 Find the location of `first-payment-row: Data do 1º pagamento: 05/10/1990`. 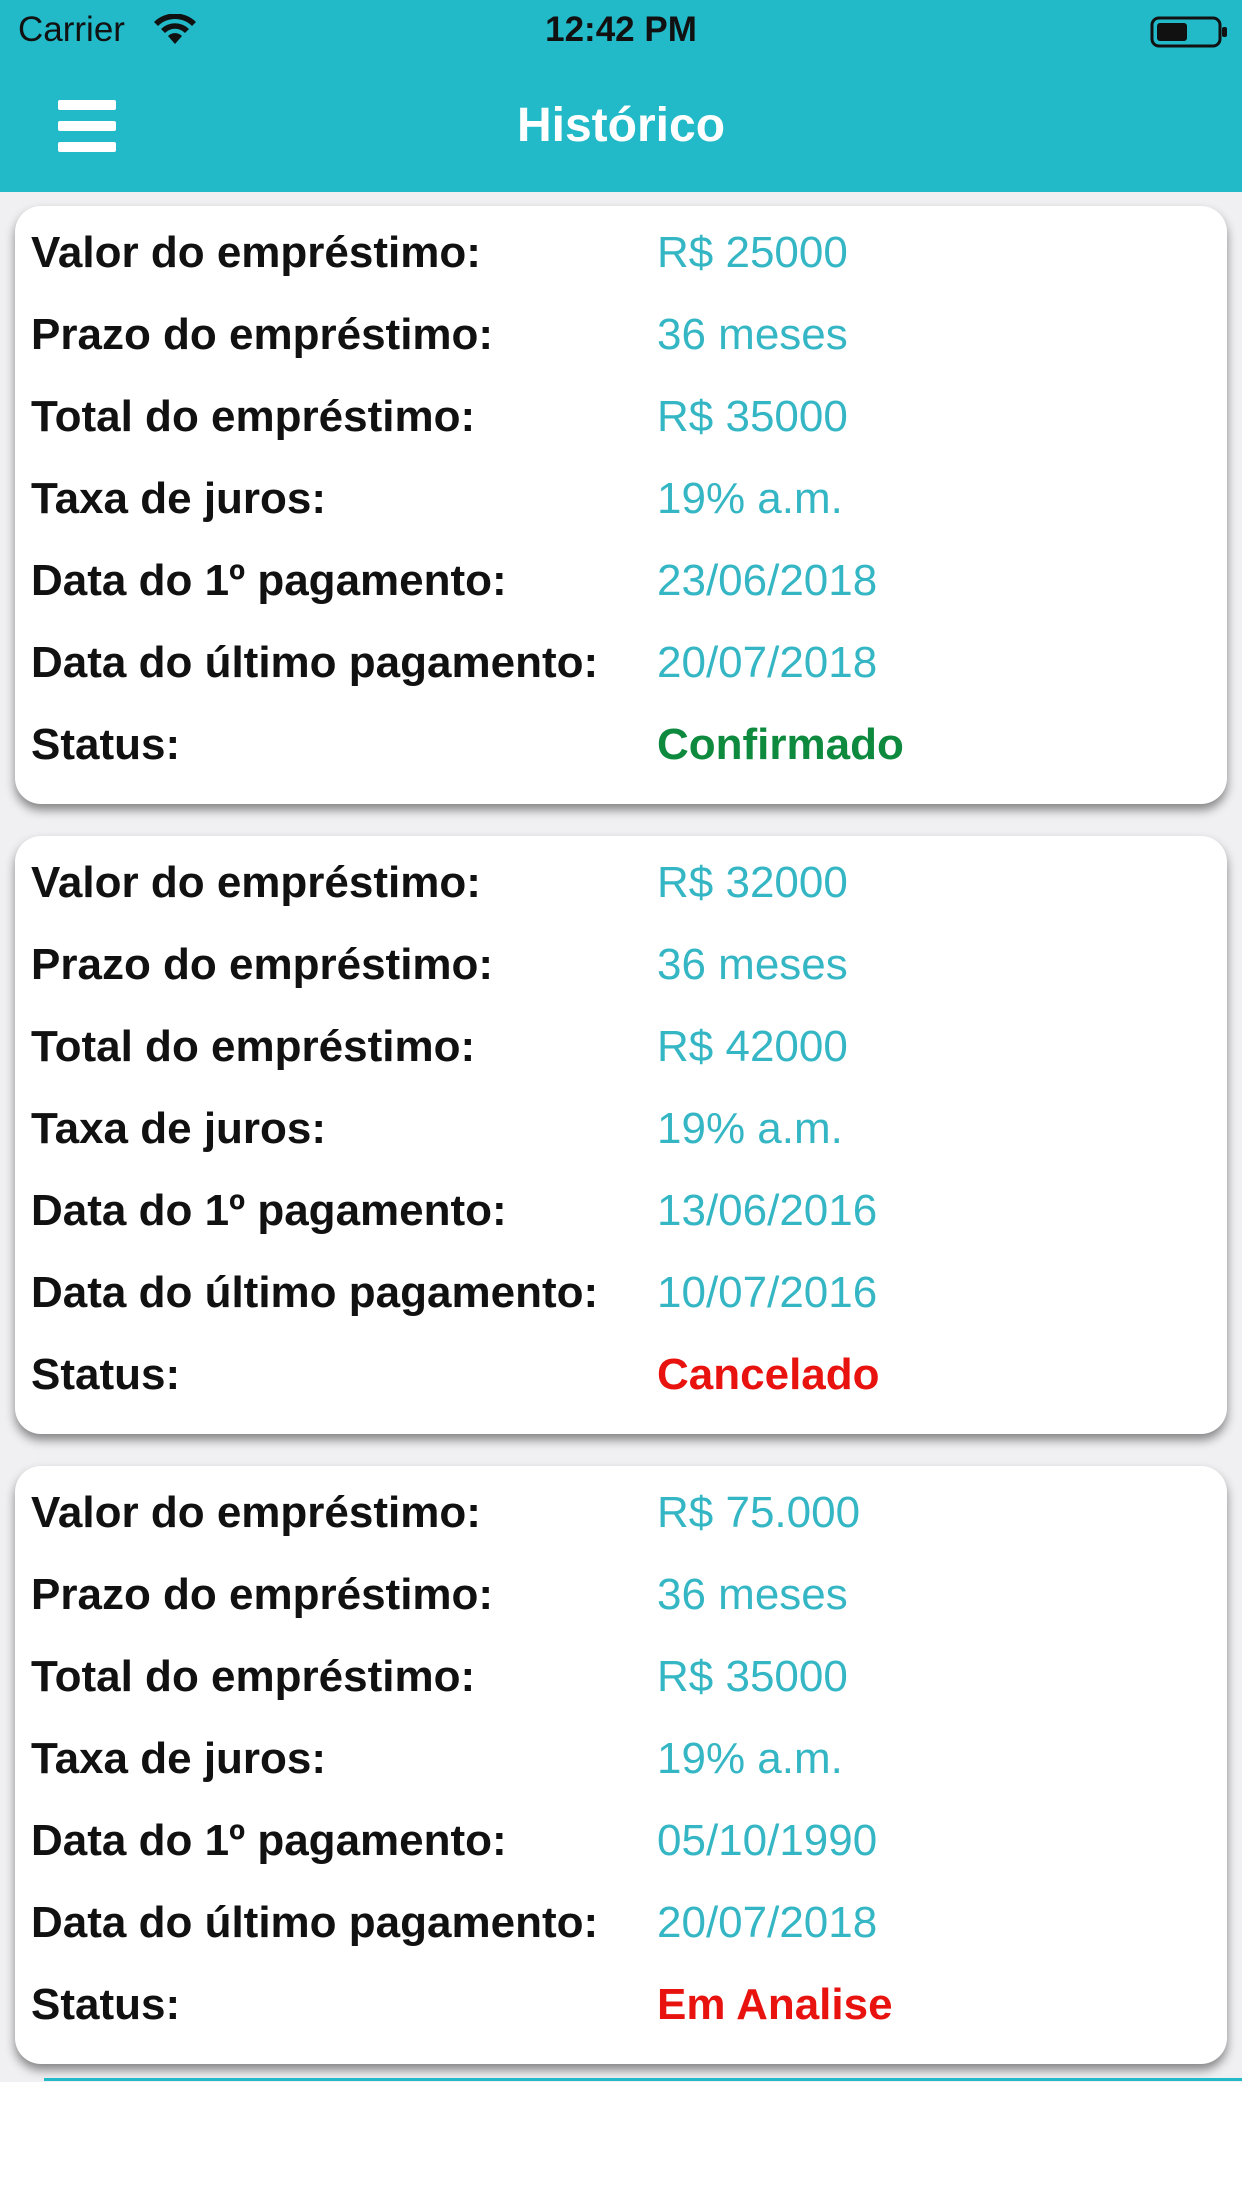

first-payment-row: Data do 1º pagamento: 05/10/1990 is located at coordinates (621, 1857).